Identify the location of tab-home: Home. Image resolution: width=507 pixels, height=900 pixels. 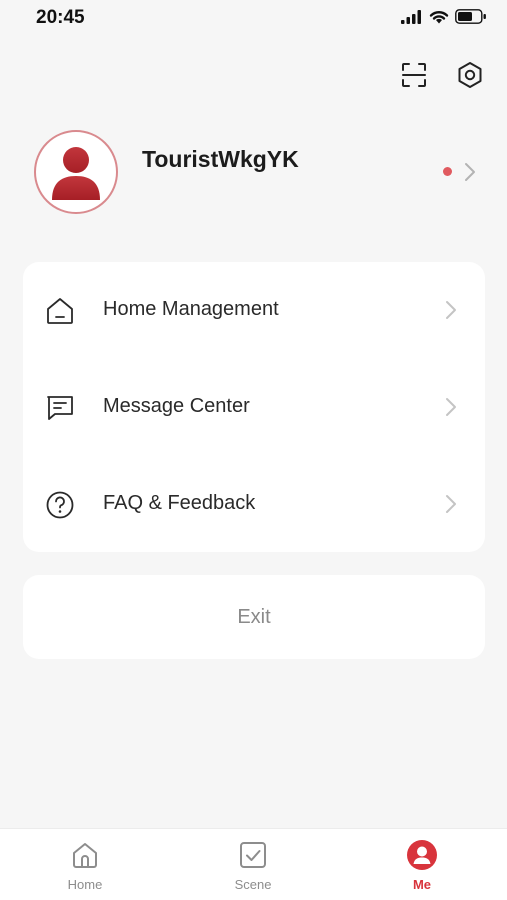
(85, 867).